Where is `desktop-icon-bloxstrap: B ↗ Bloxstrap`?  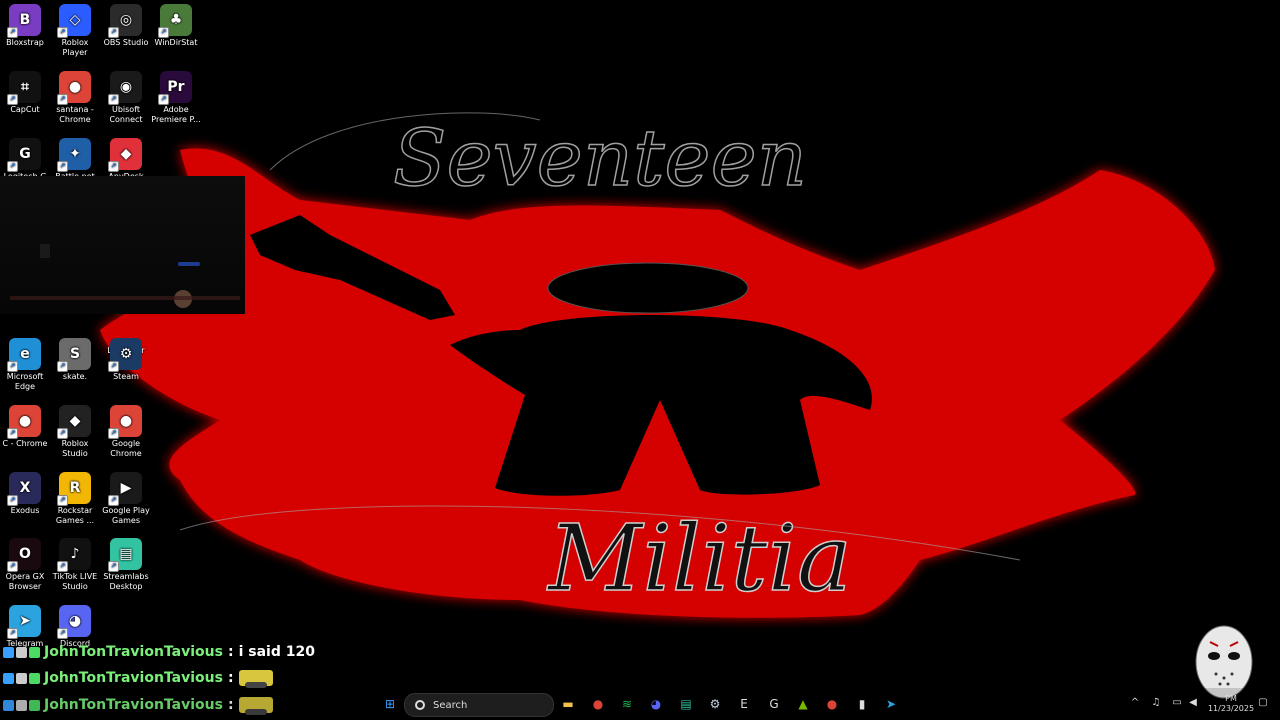
desktop-icon-bloxstrap: B ↗ Bloxstrap is located at coordinates (25, 26).